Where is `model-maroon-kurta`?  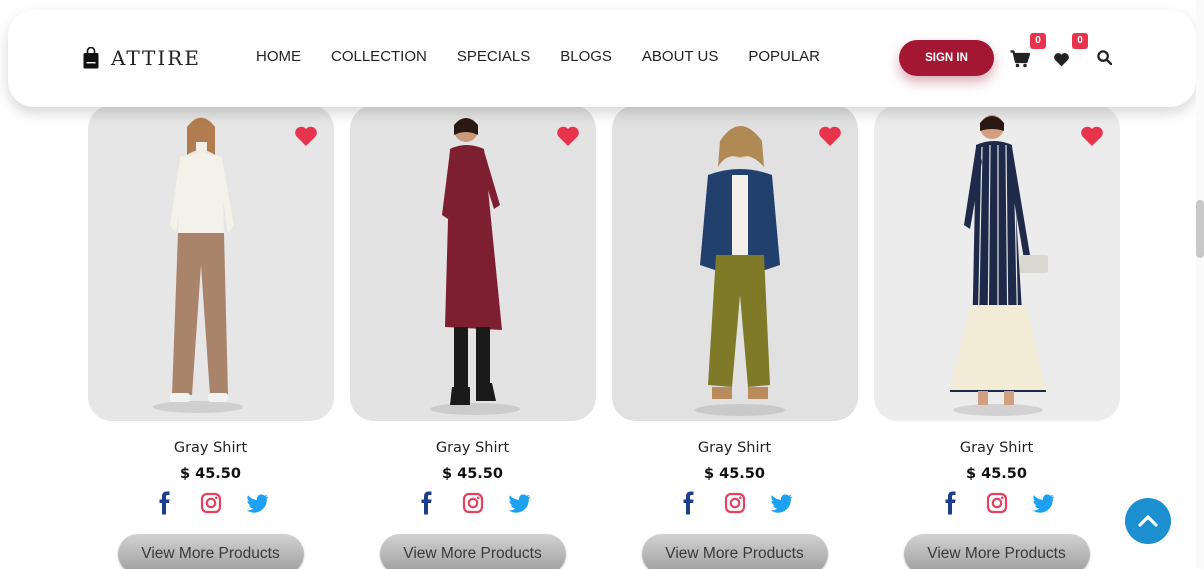
model-maroon-kurta is located at coordinates (472, 263).